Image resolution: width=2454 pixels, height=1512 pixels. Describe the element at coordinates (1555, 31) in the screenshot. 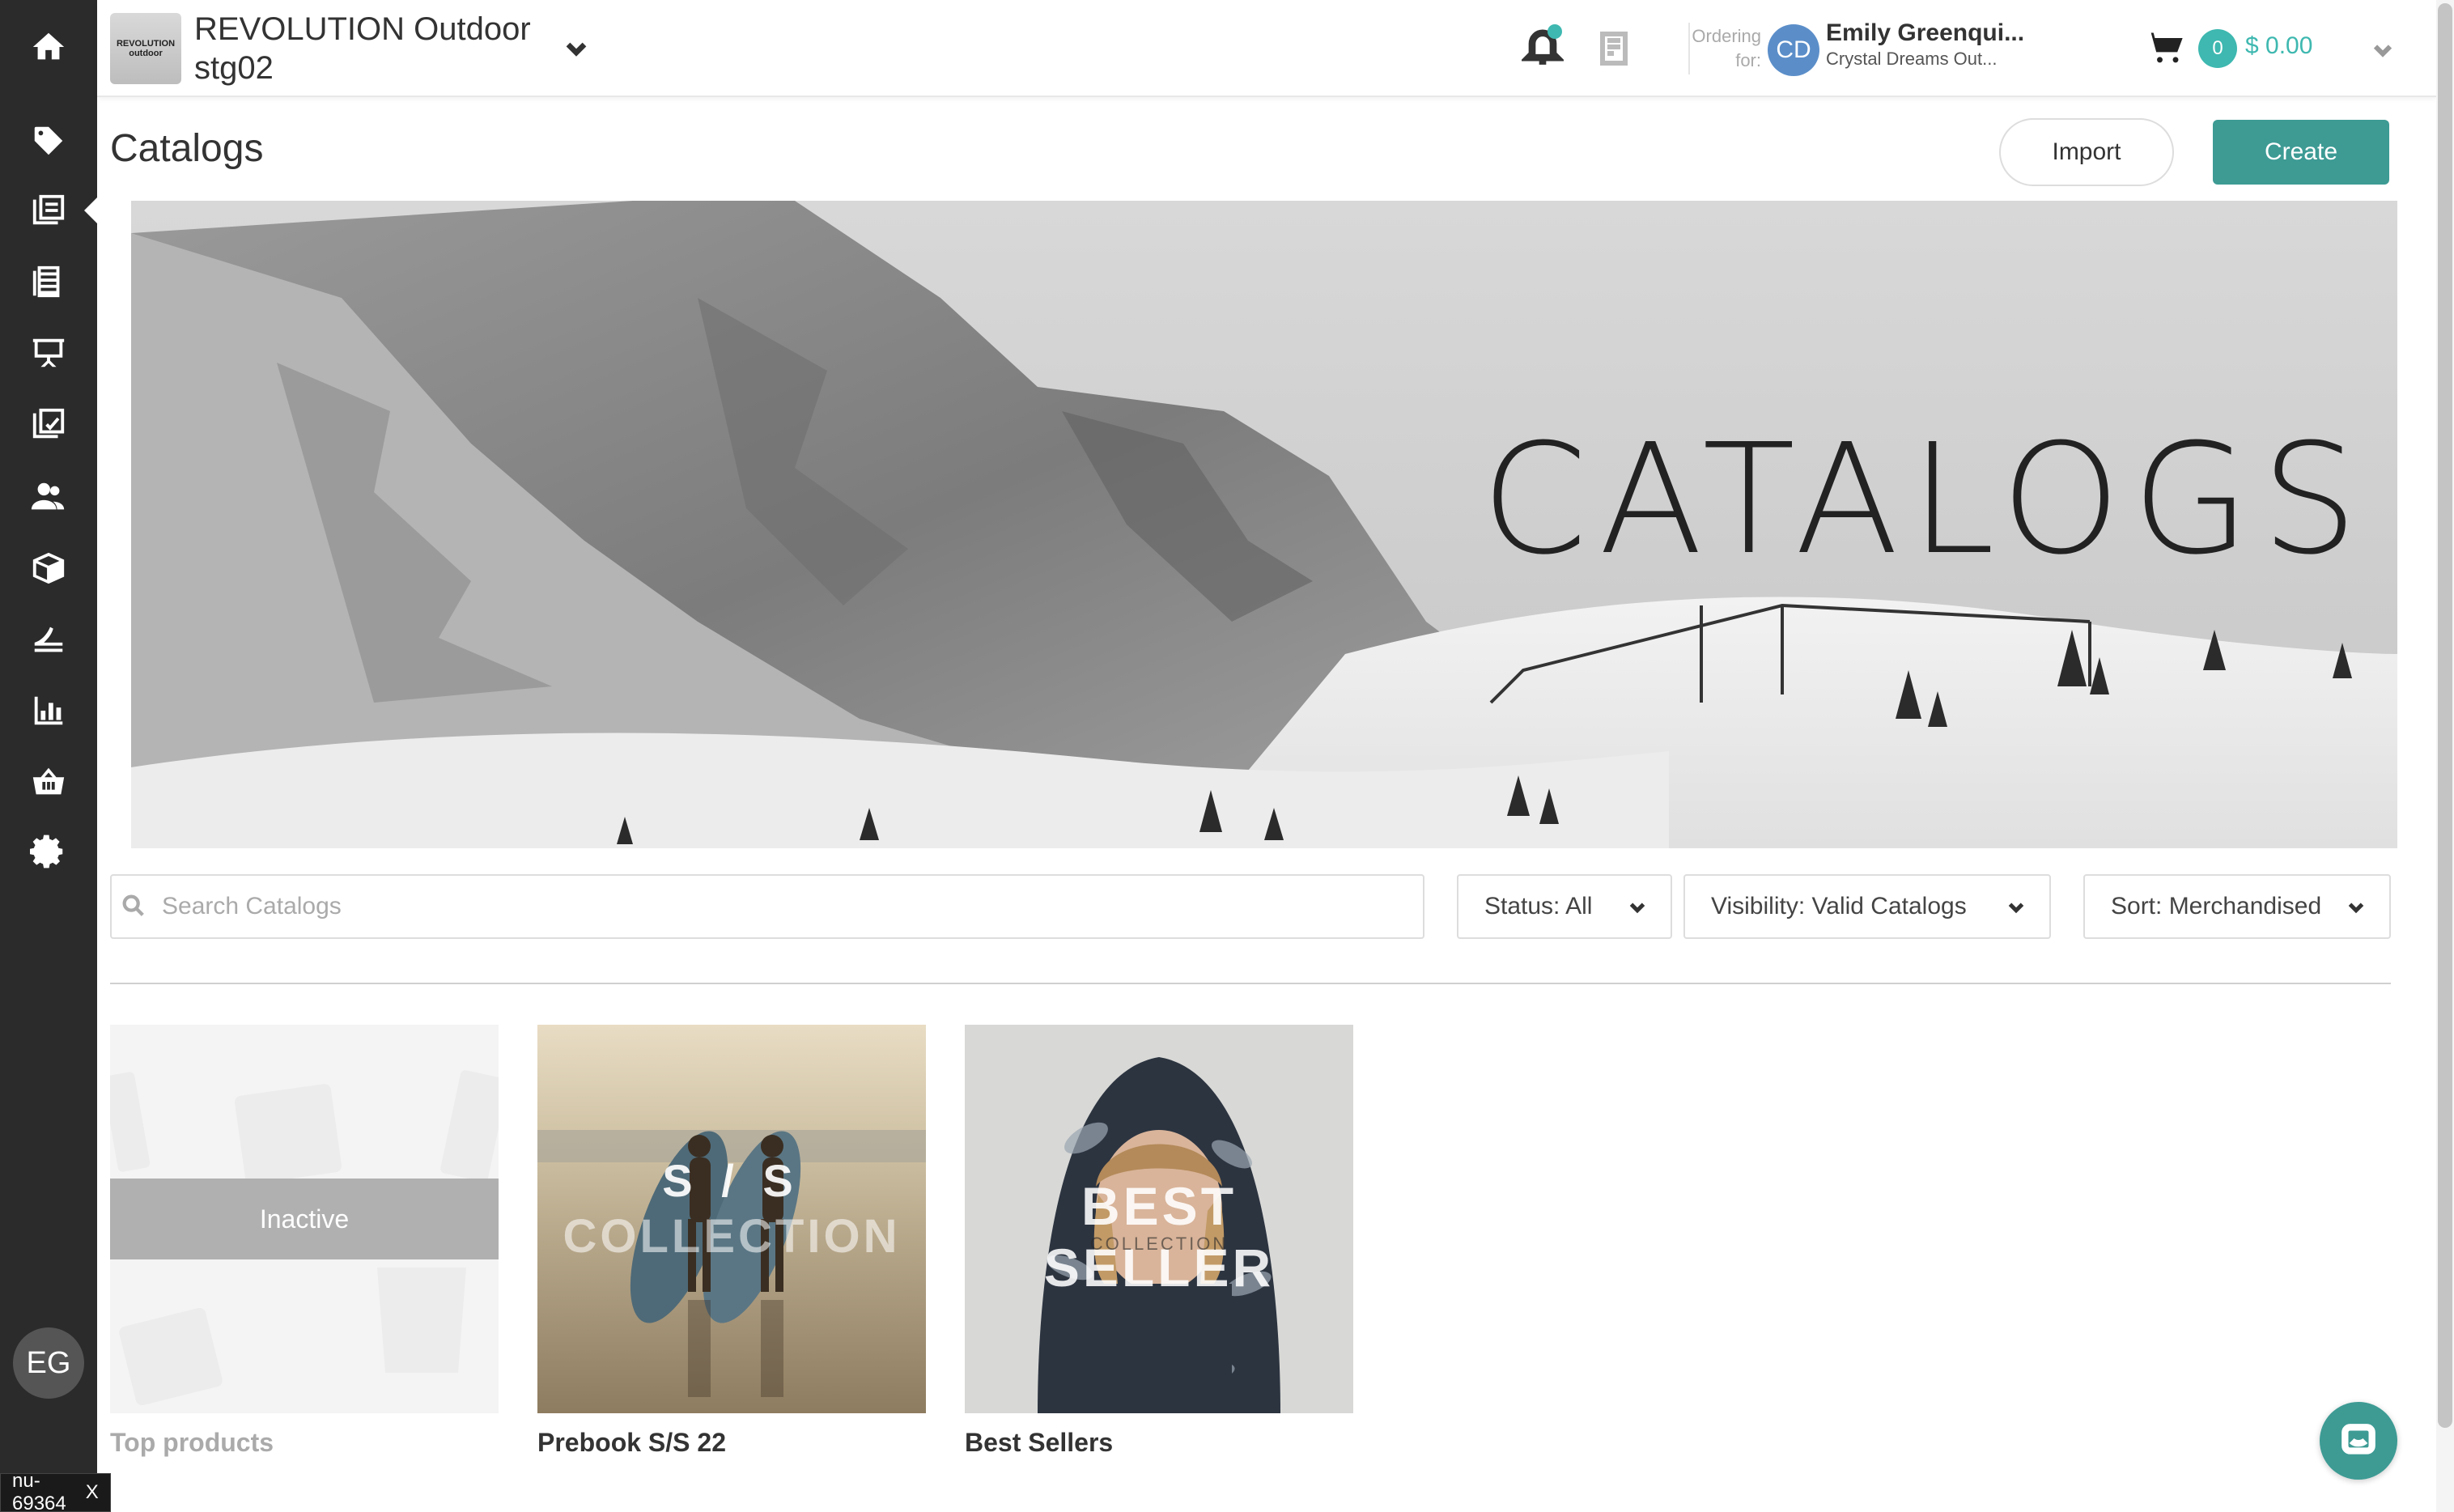

I see `notification-dot` at that location.